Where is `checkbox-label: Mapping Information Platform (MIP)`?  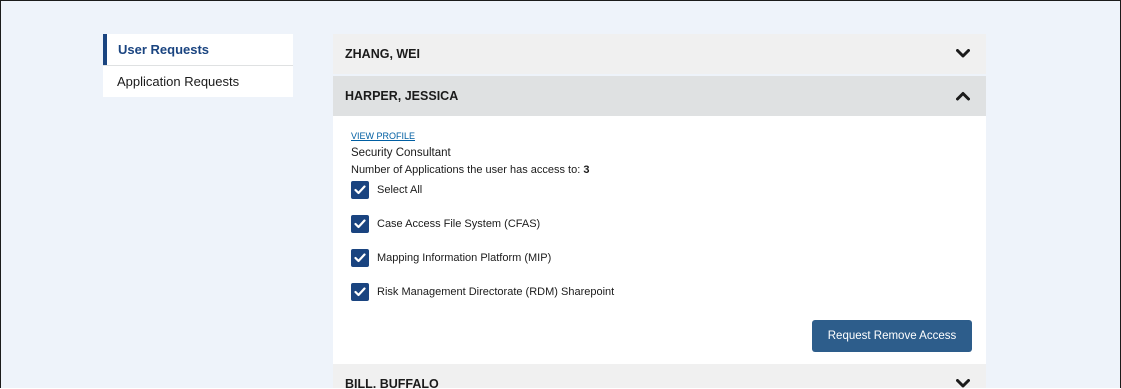
checkbox-label: Mapping Information Platform (MIP) is located at coordinates (464, 258).